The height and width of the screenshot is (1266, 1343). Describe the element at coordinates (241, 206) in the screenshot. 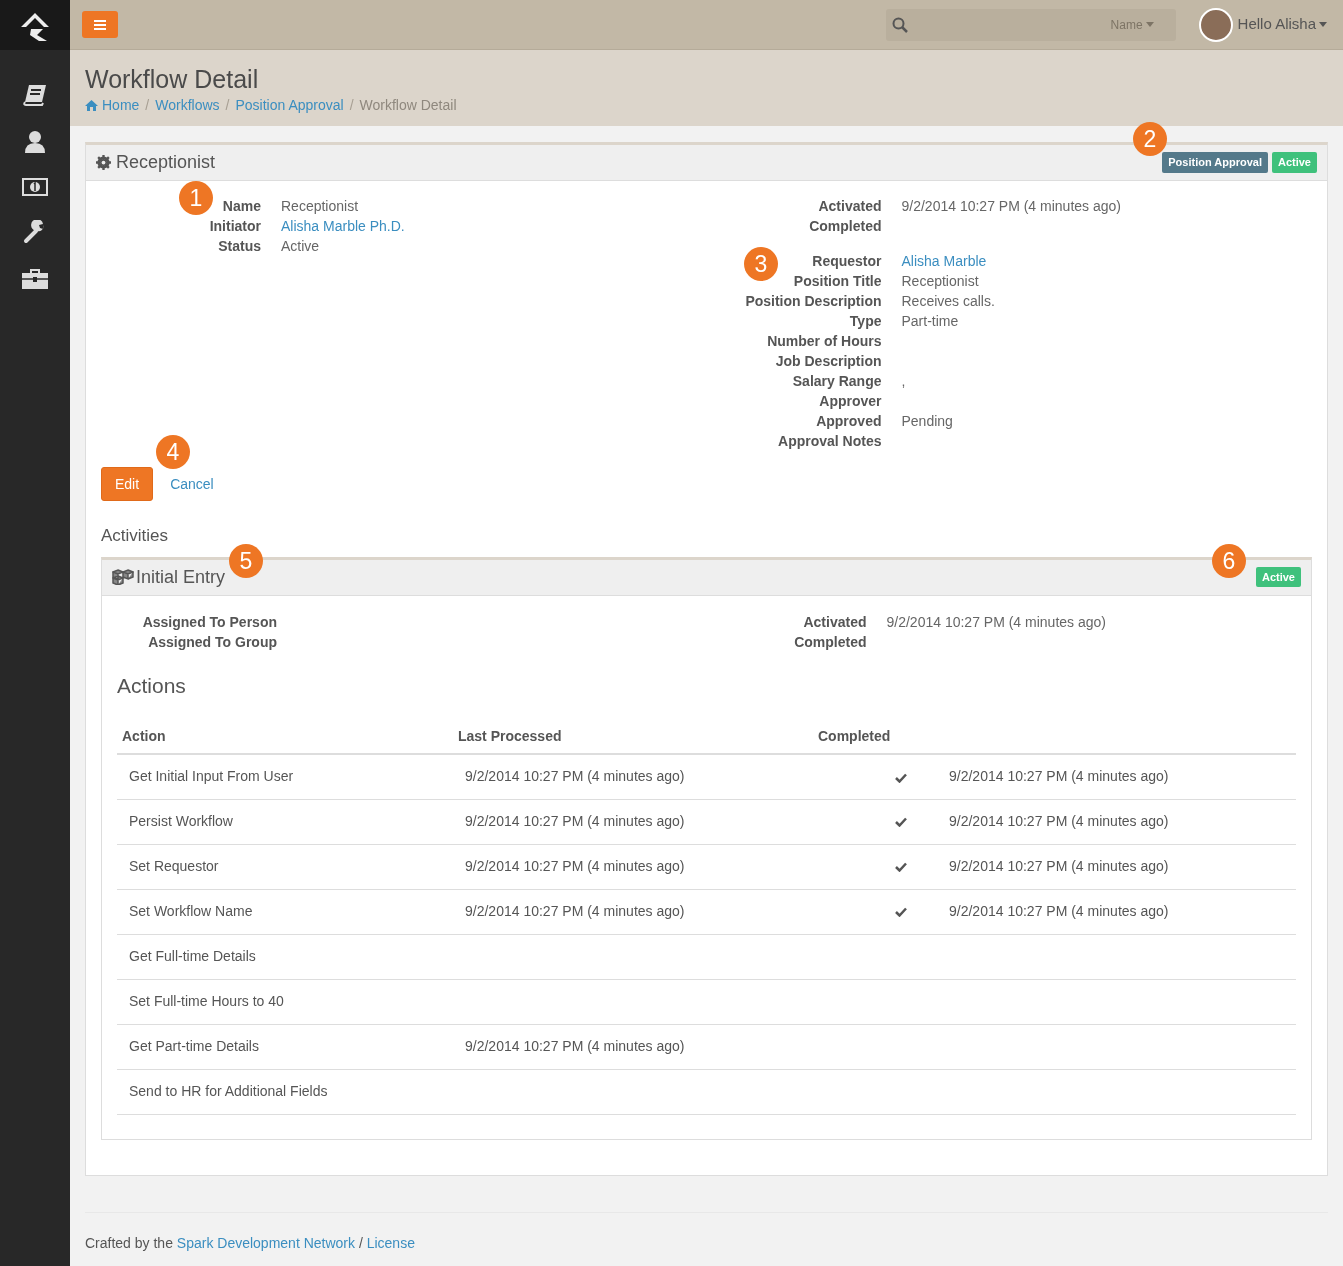

I see `field-label: Name` at that location.